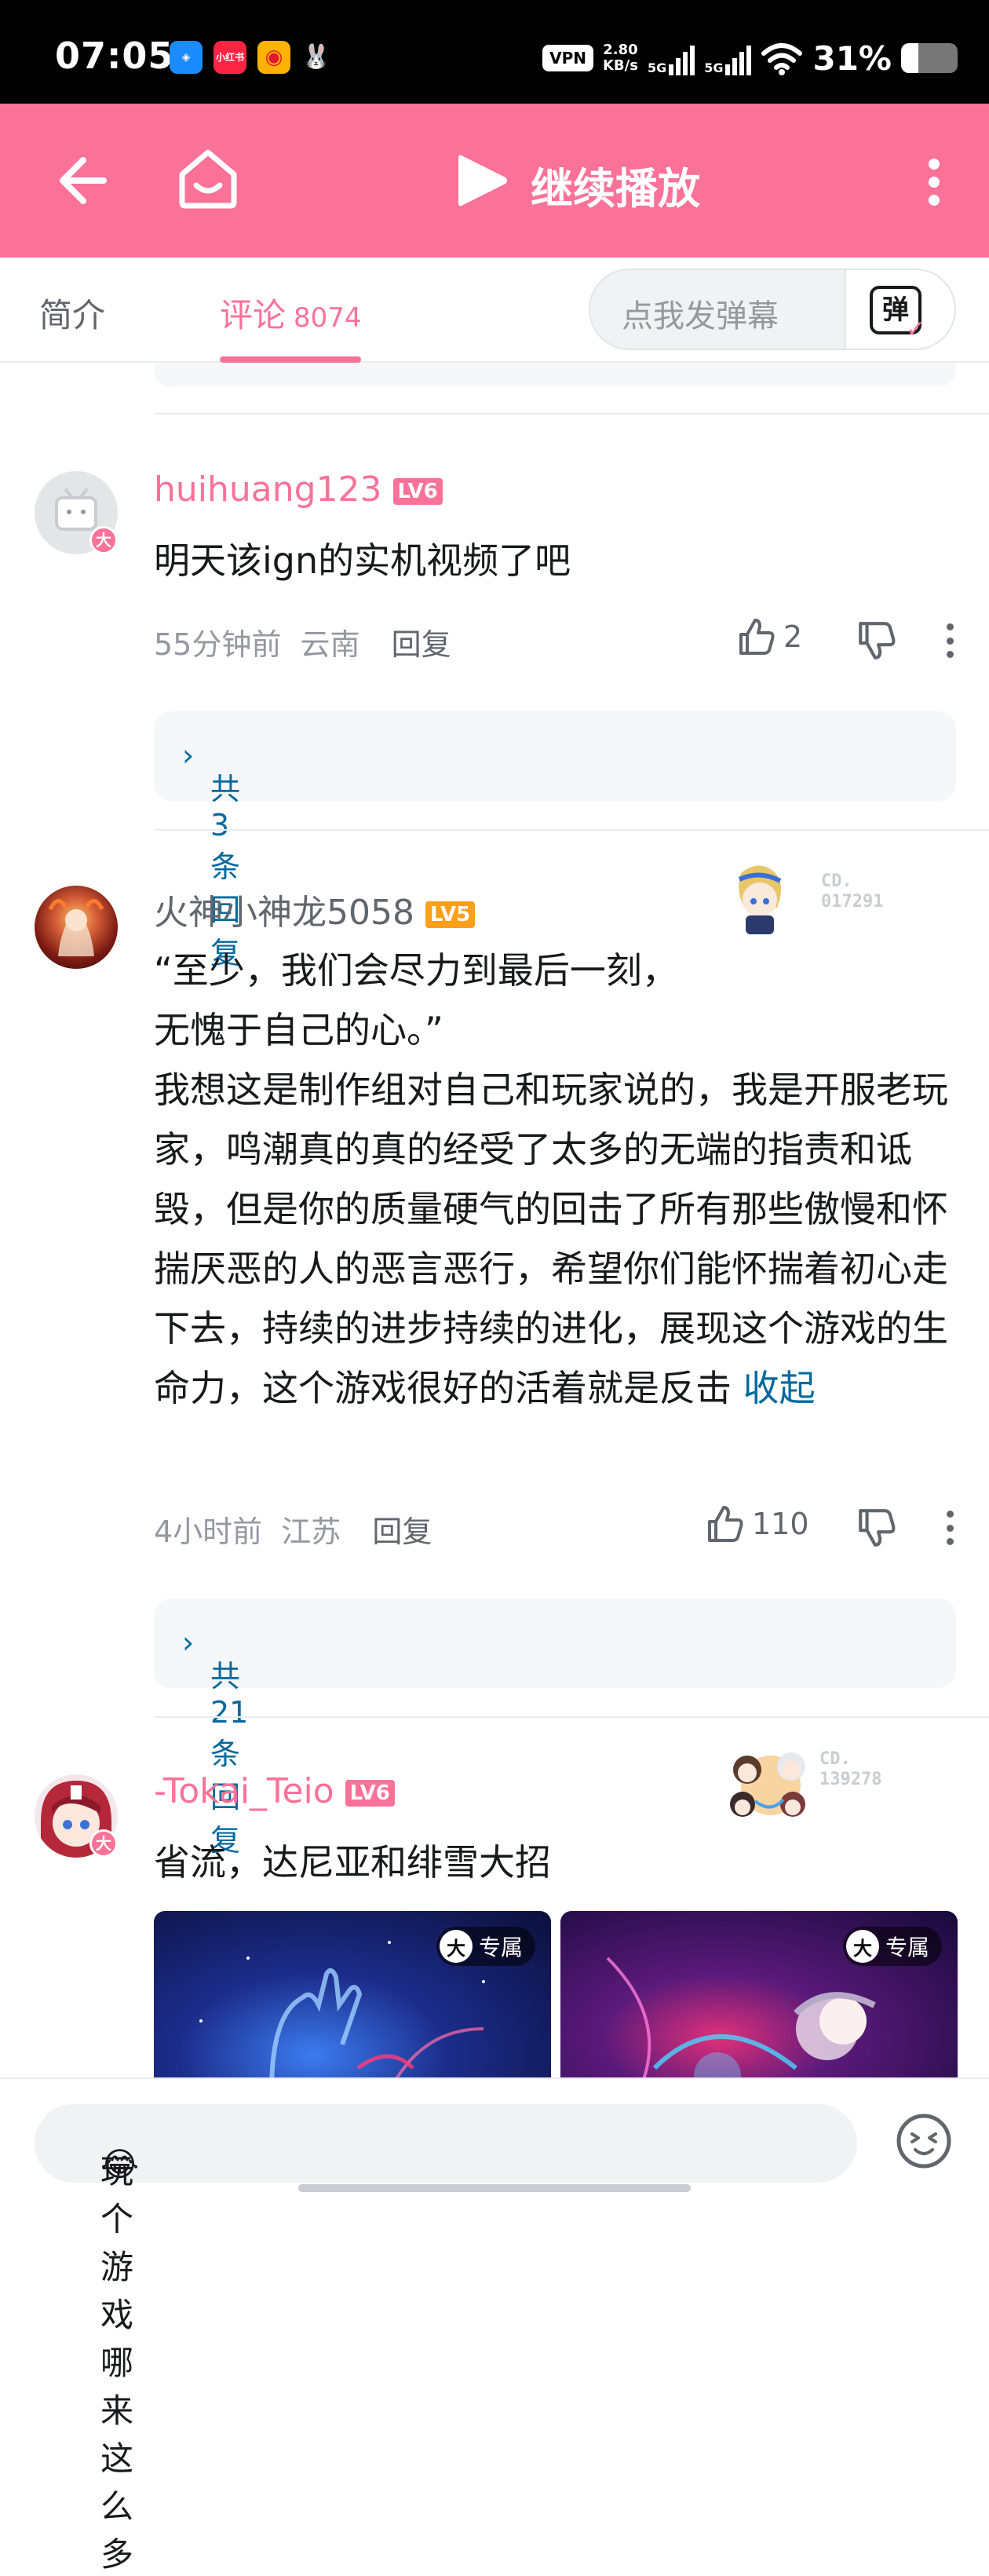  Describe the element at coordinates (450, 914) in the screenshot. I see `level-badge: LV5` at that location.